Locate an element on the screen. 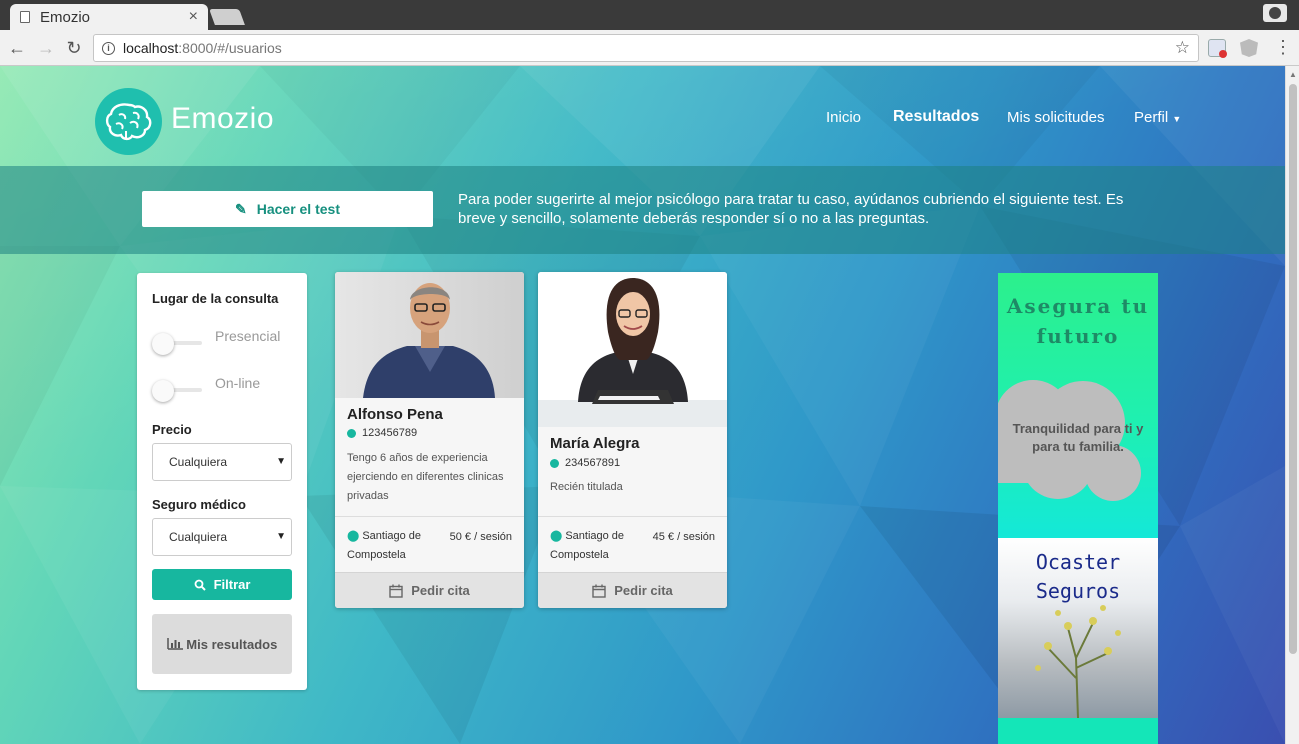  price-select-value: Cualquiera is located at coordinates (198, 462).